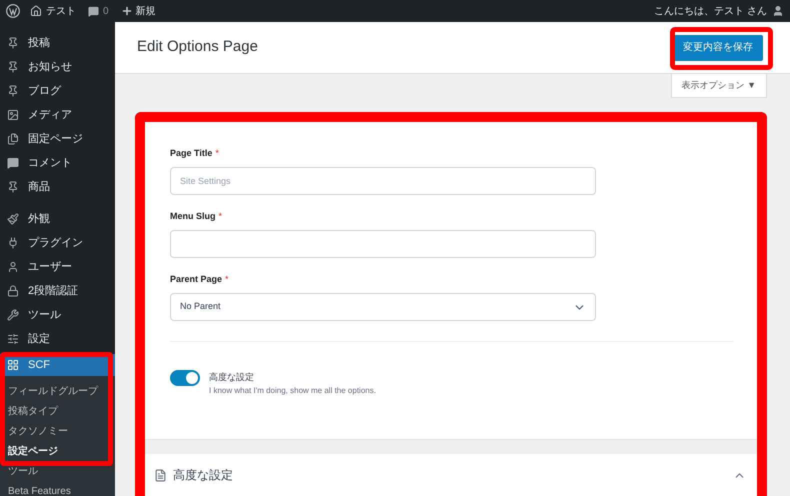  I want to click on field-label: Menu Slug, so click(193, 217).